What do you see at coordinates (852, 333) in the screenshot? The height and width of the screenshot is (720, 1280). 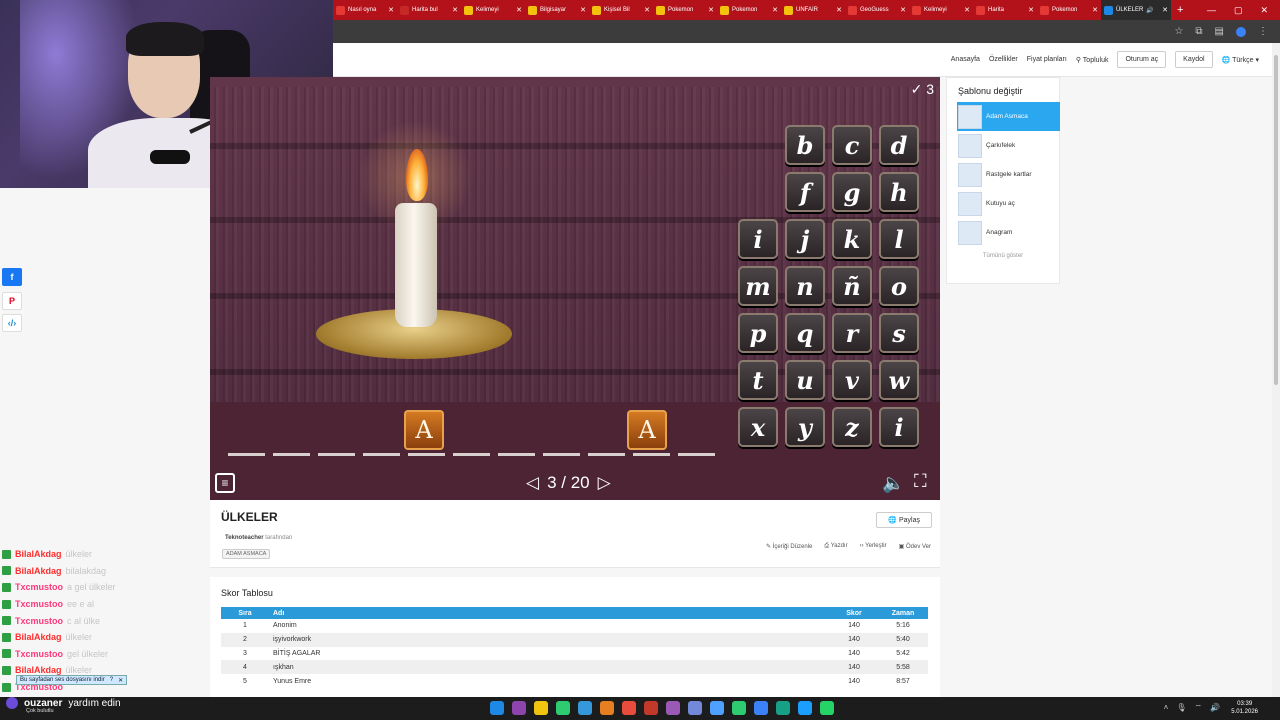 I see `letter-key: r` at bounding box center [852, 333].